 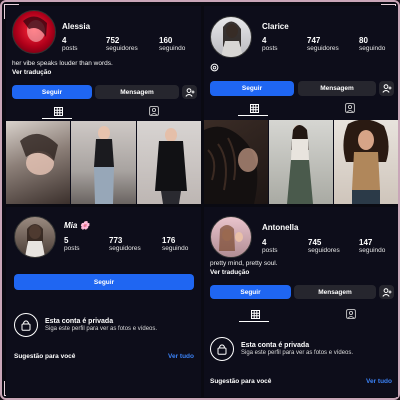 What do you see at coordinates (172, 44) in the screenshot?
I see `stat-following: 160 seguindo` at bounding box center [172, 44].